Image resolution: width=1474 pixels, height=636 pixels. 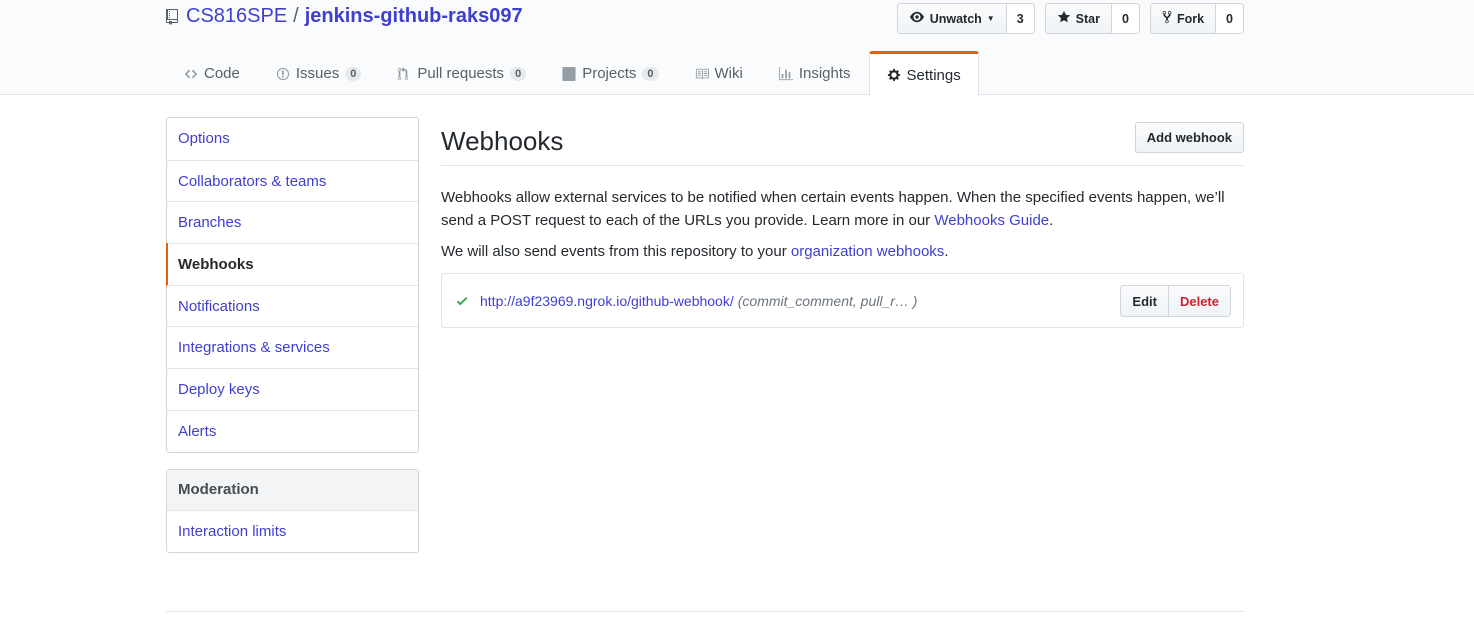 What do you see at coordinates (292, 222) in the screenshot?
I see `sidebar-item-branches: Branches` at bounding box center [292, 222].